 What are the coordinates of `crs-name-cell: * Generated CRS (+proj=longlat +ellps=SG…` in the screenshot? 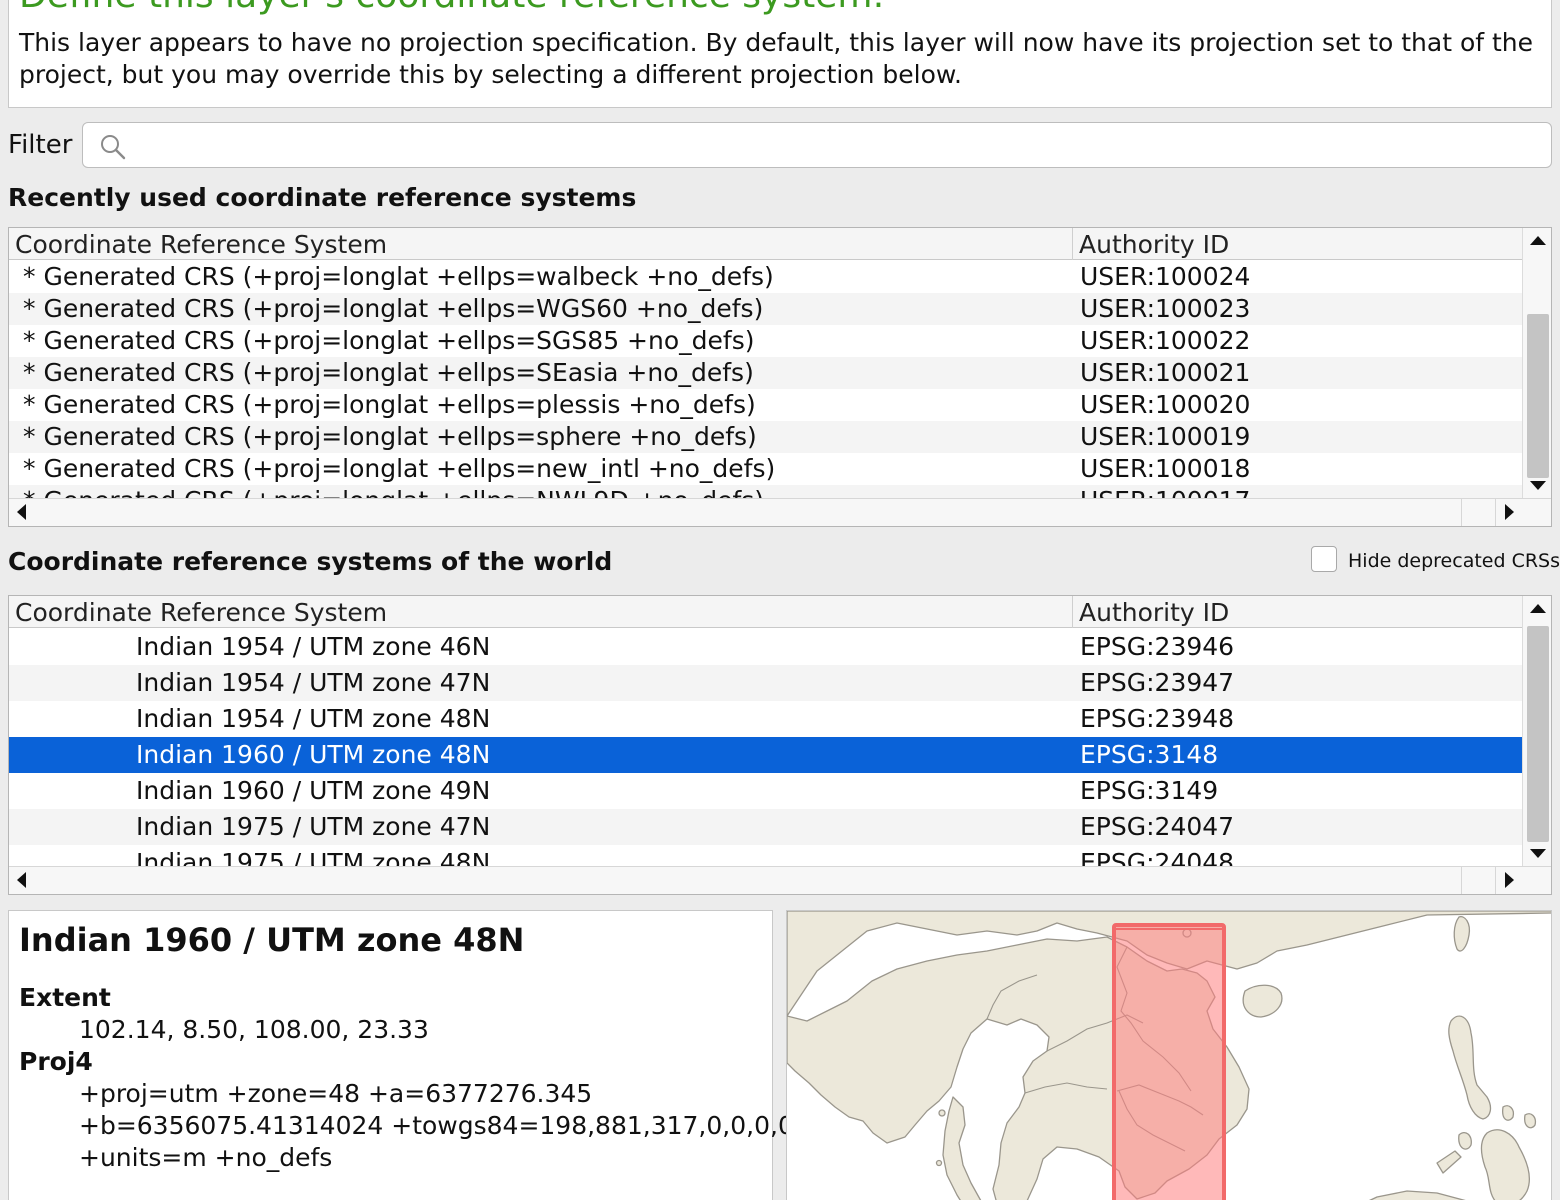 It's located at (389, 340).